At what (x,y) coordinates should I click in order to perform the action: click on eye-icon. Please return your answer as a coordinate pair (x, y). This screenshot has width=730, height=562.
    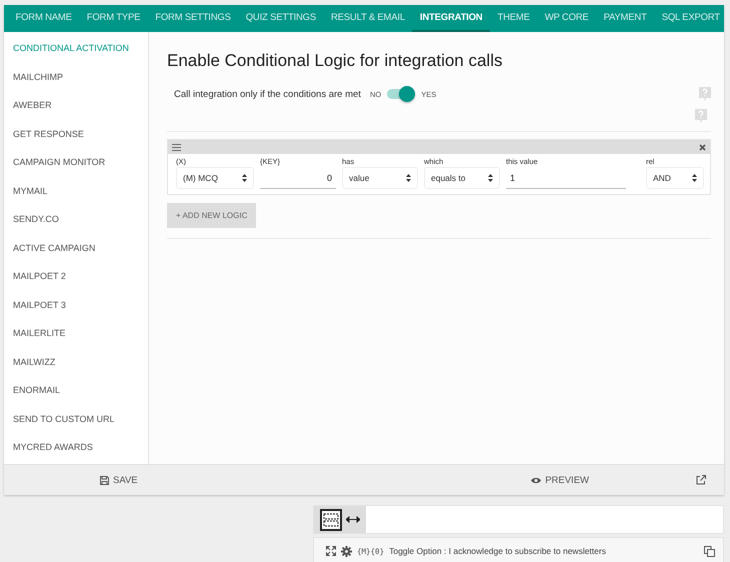
    Looking at the image, I should click on (536, 480).